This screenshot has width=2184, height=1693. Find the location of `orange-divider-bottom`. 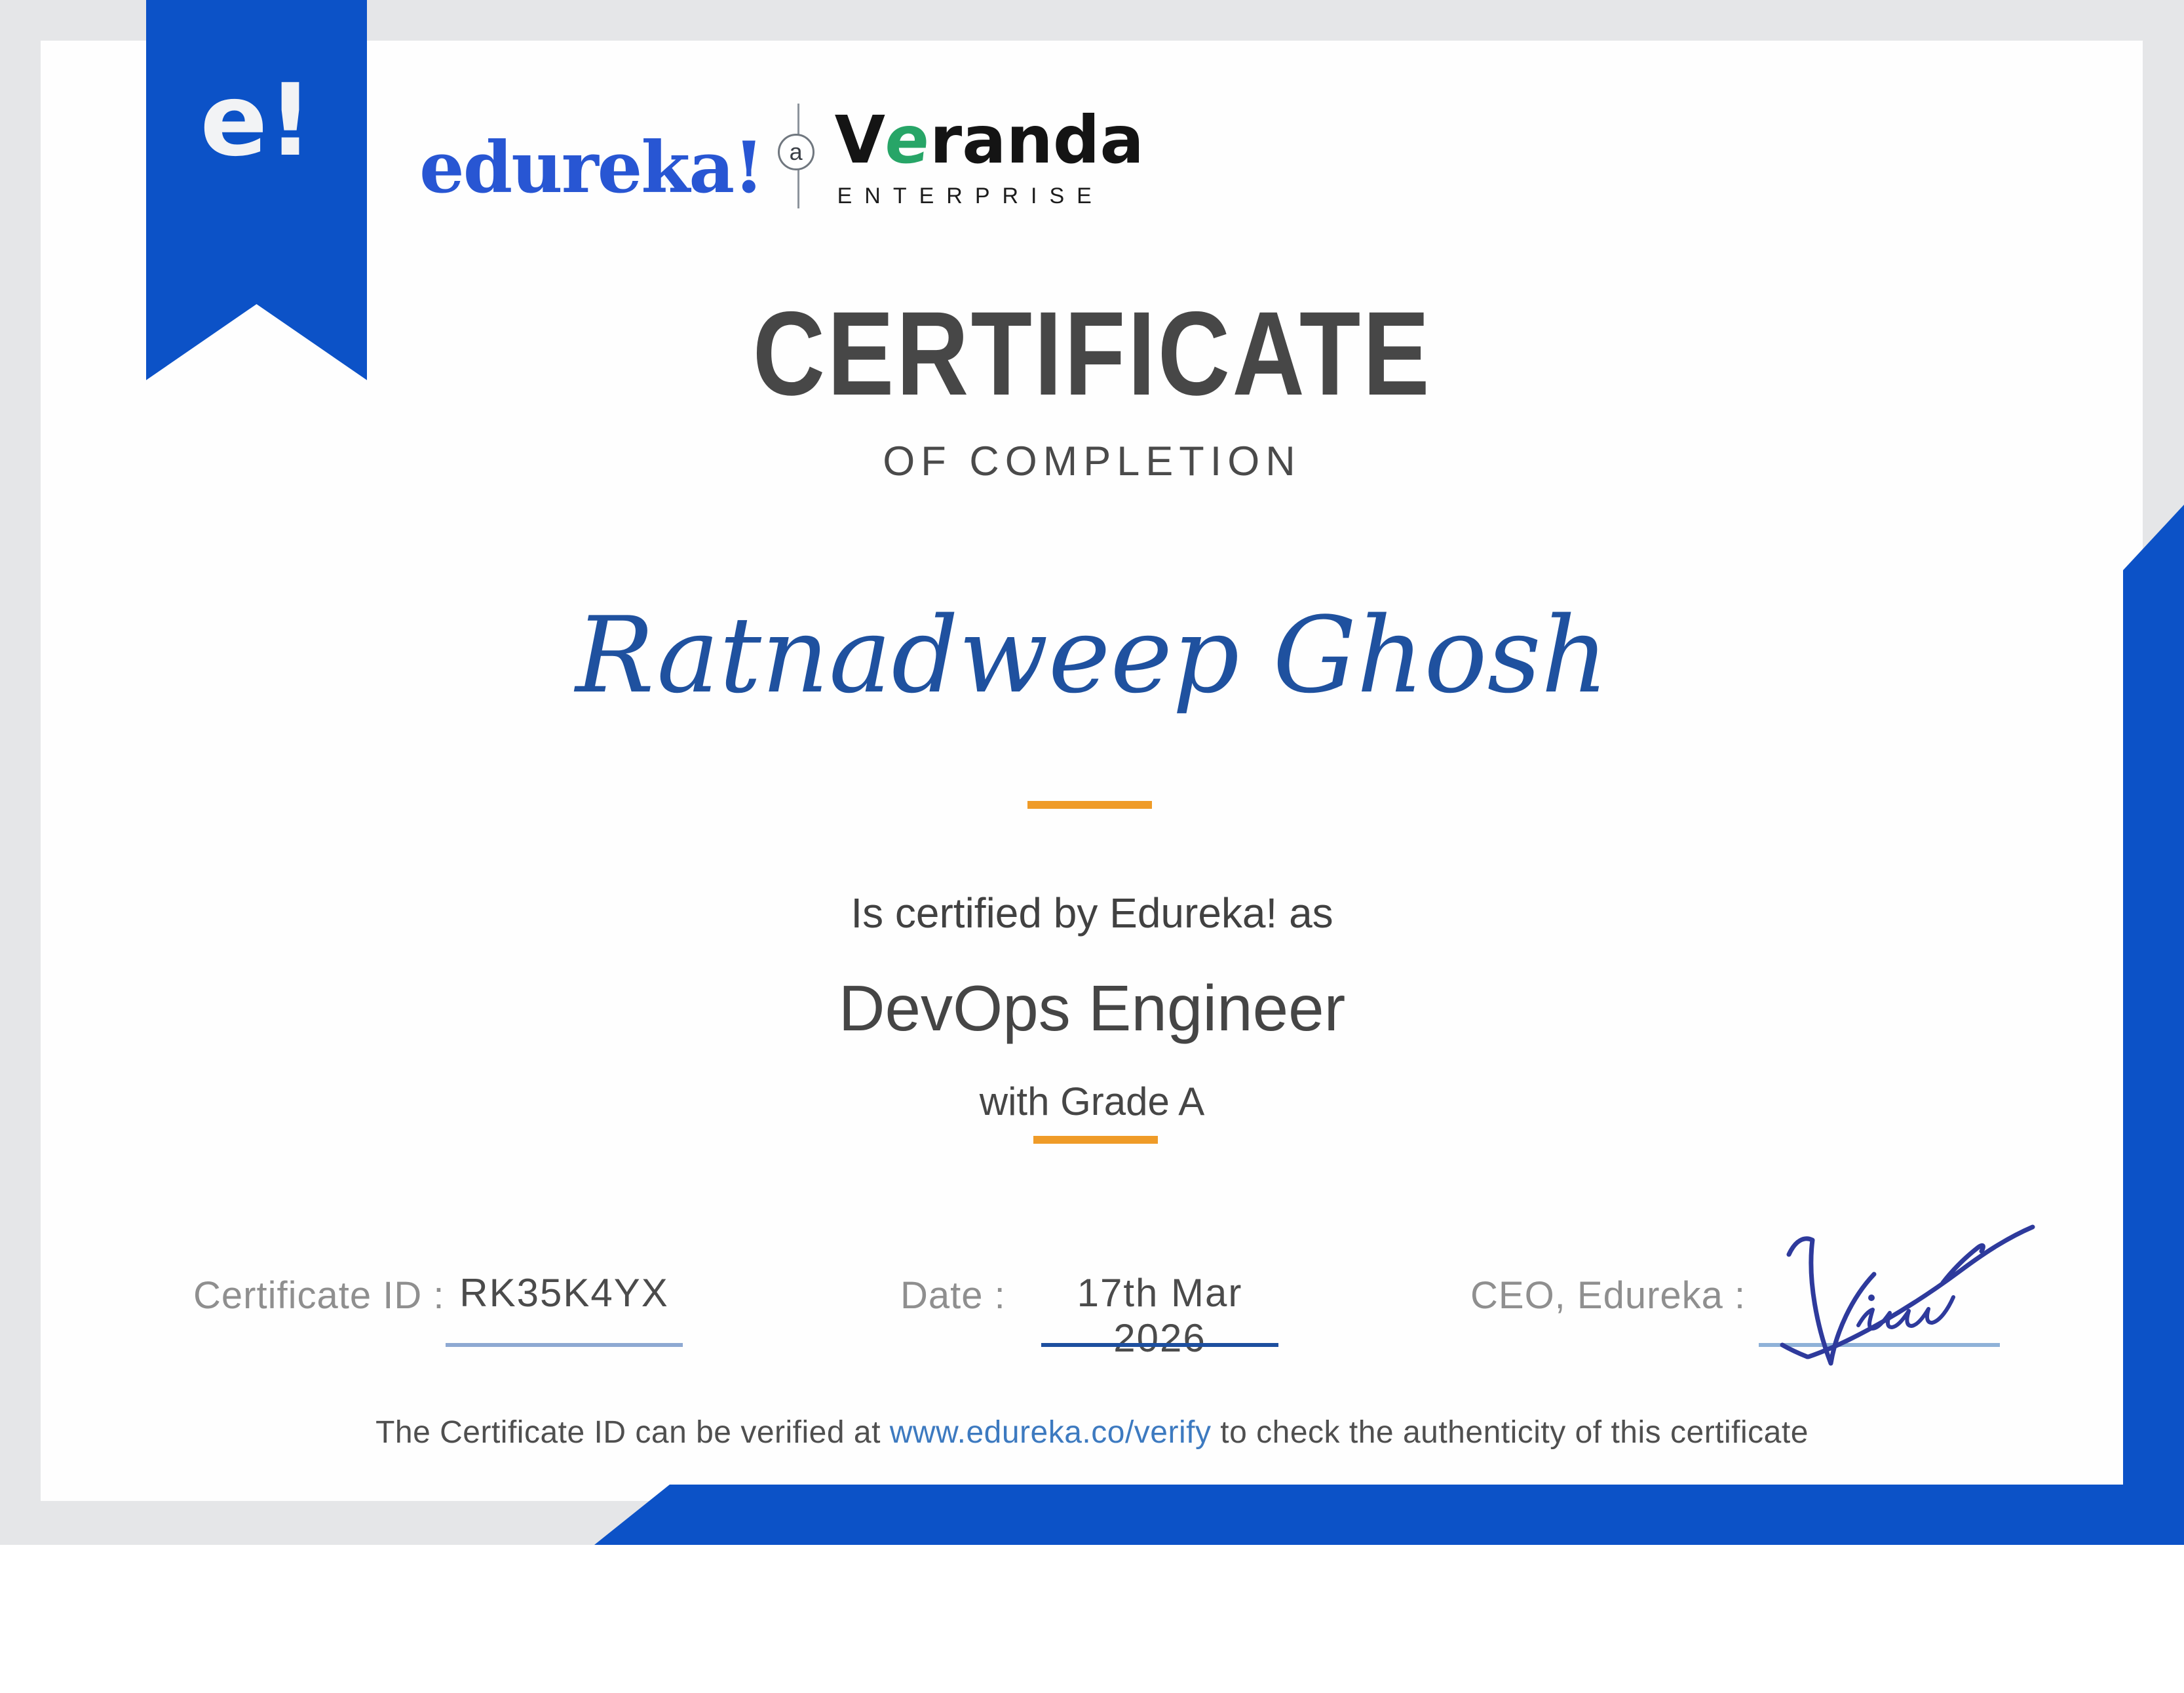

orange-divider-bottom is located at coordinates (1095, 1140).